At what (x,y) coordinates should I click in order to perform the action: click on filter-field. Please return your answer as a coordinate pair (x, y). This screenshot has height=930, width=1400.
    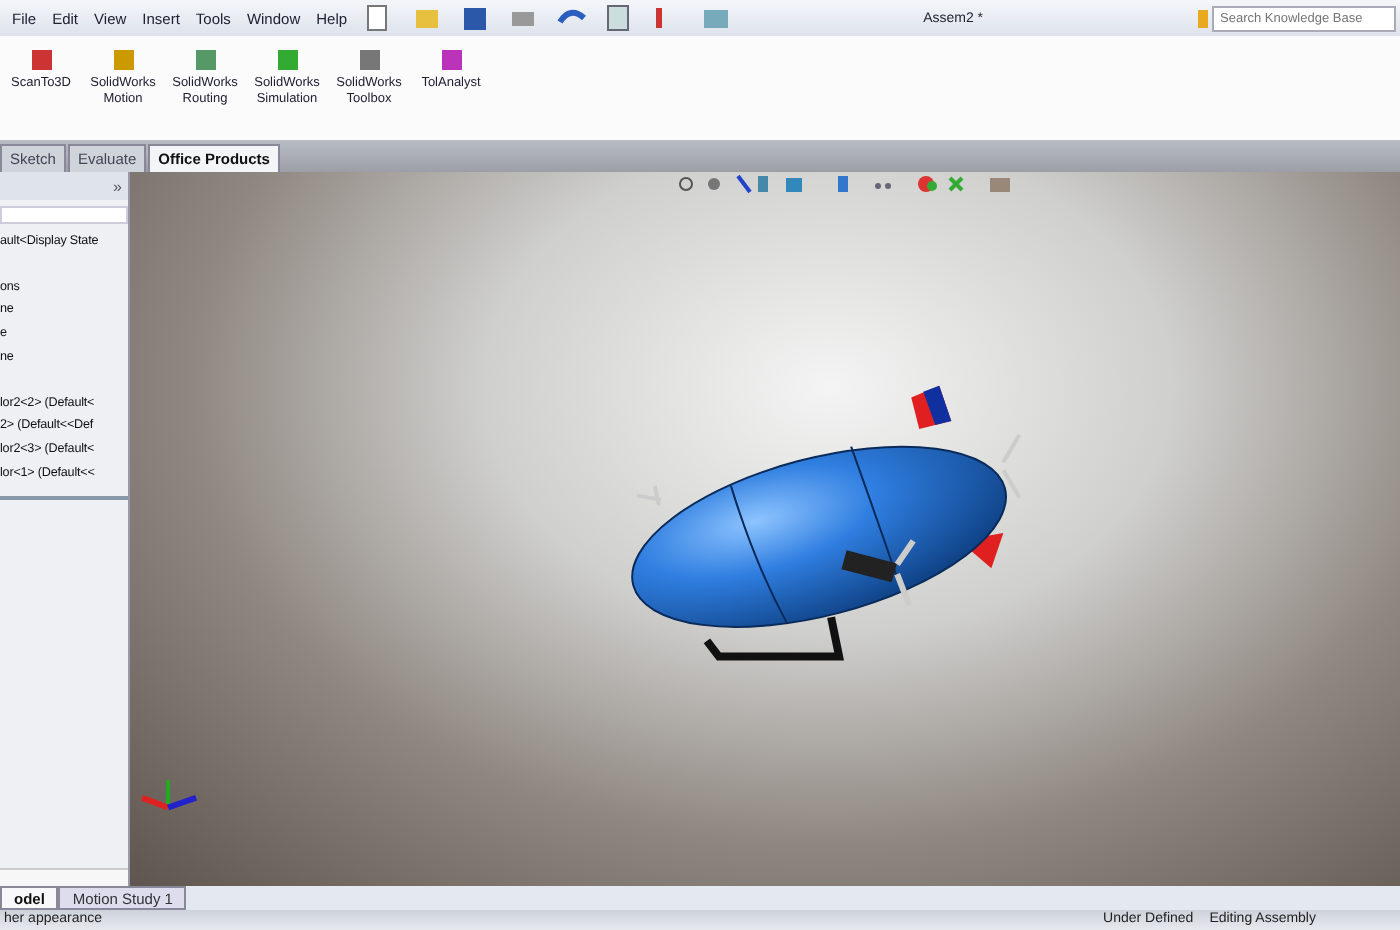
    Looking at the image, I should click on (64, 215).